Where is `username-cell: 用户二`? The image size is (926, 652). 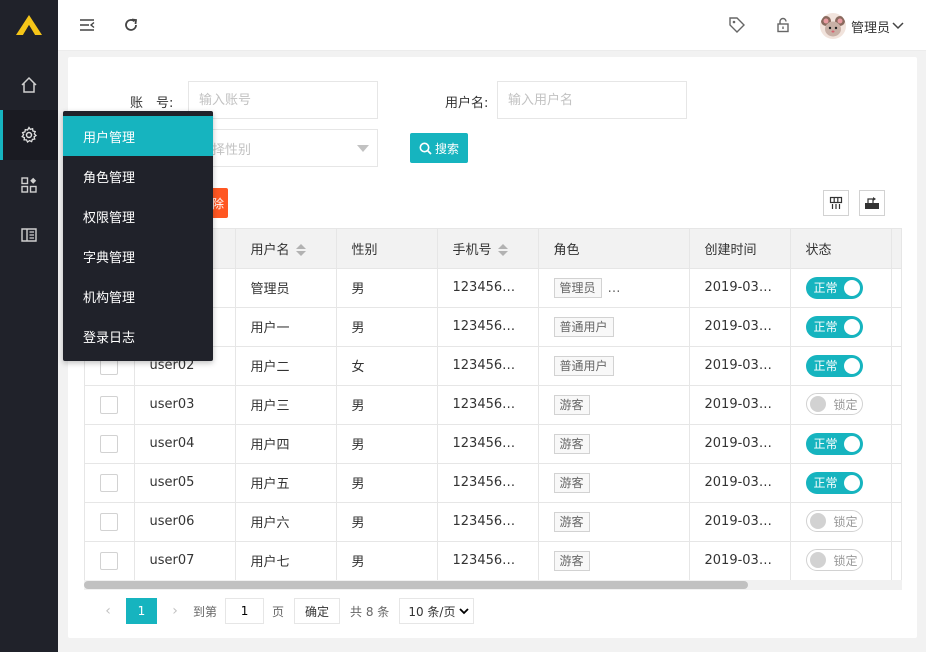
username-cell: 用户二 is located at coordinates (286, 366).